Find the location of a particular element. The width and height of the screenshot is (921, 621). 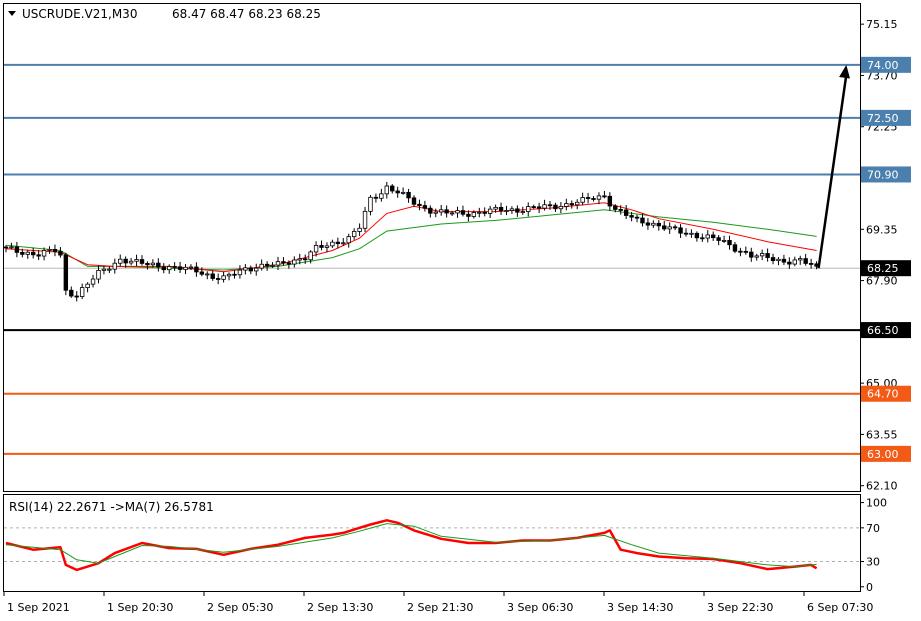

current-price-label: 68.25 is located at coordinates (883, 268).